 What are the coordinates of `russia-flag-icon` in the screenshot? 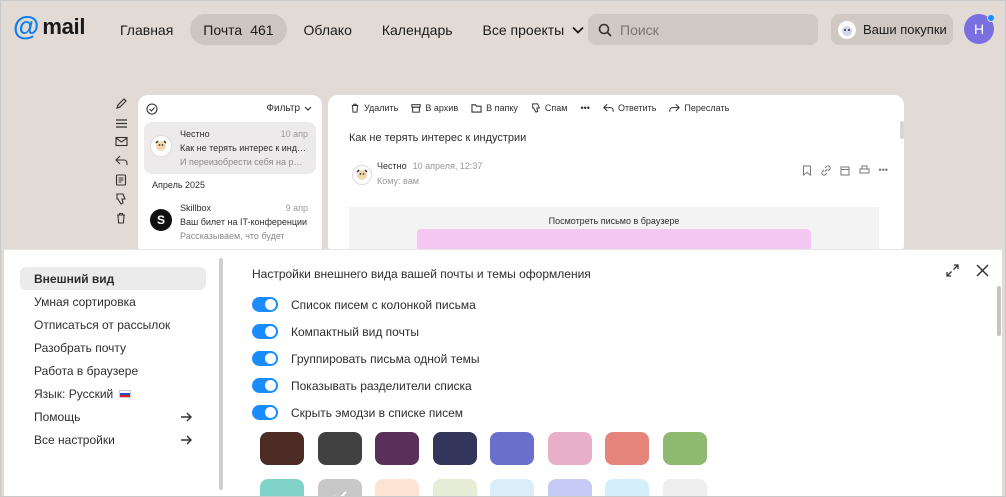 It's located at (125, 394).